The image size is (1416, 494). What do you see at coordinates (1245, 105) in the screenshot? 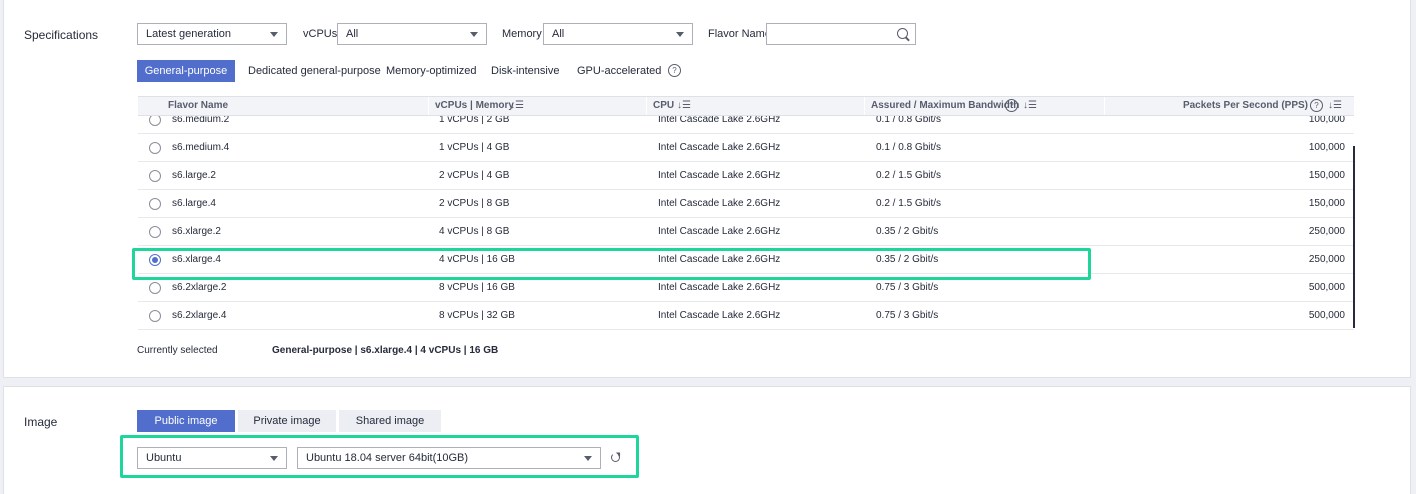
I see `header-pps: Packets Per Second (PPS)` at bounding box center [1245, 105].